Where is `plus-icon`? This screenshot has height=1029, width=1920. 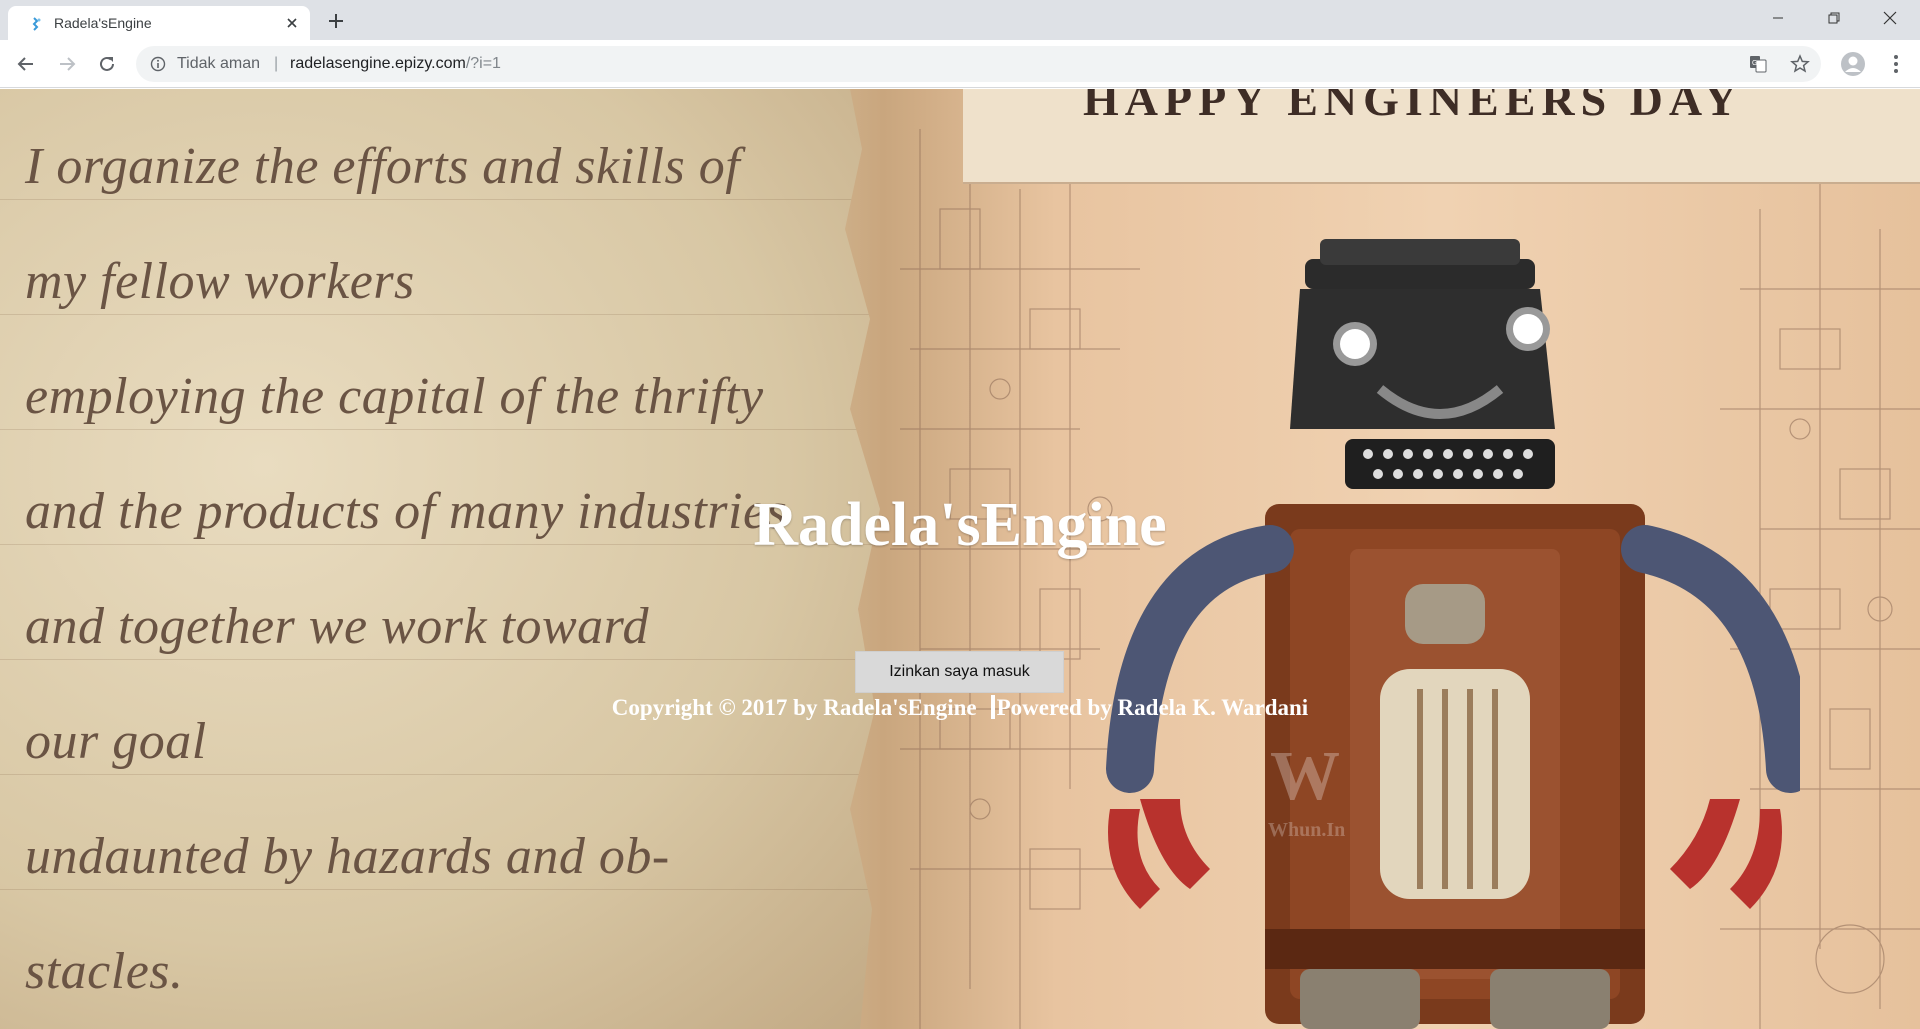 plus-icon is located at coordinates (336, 21).